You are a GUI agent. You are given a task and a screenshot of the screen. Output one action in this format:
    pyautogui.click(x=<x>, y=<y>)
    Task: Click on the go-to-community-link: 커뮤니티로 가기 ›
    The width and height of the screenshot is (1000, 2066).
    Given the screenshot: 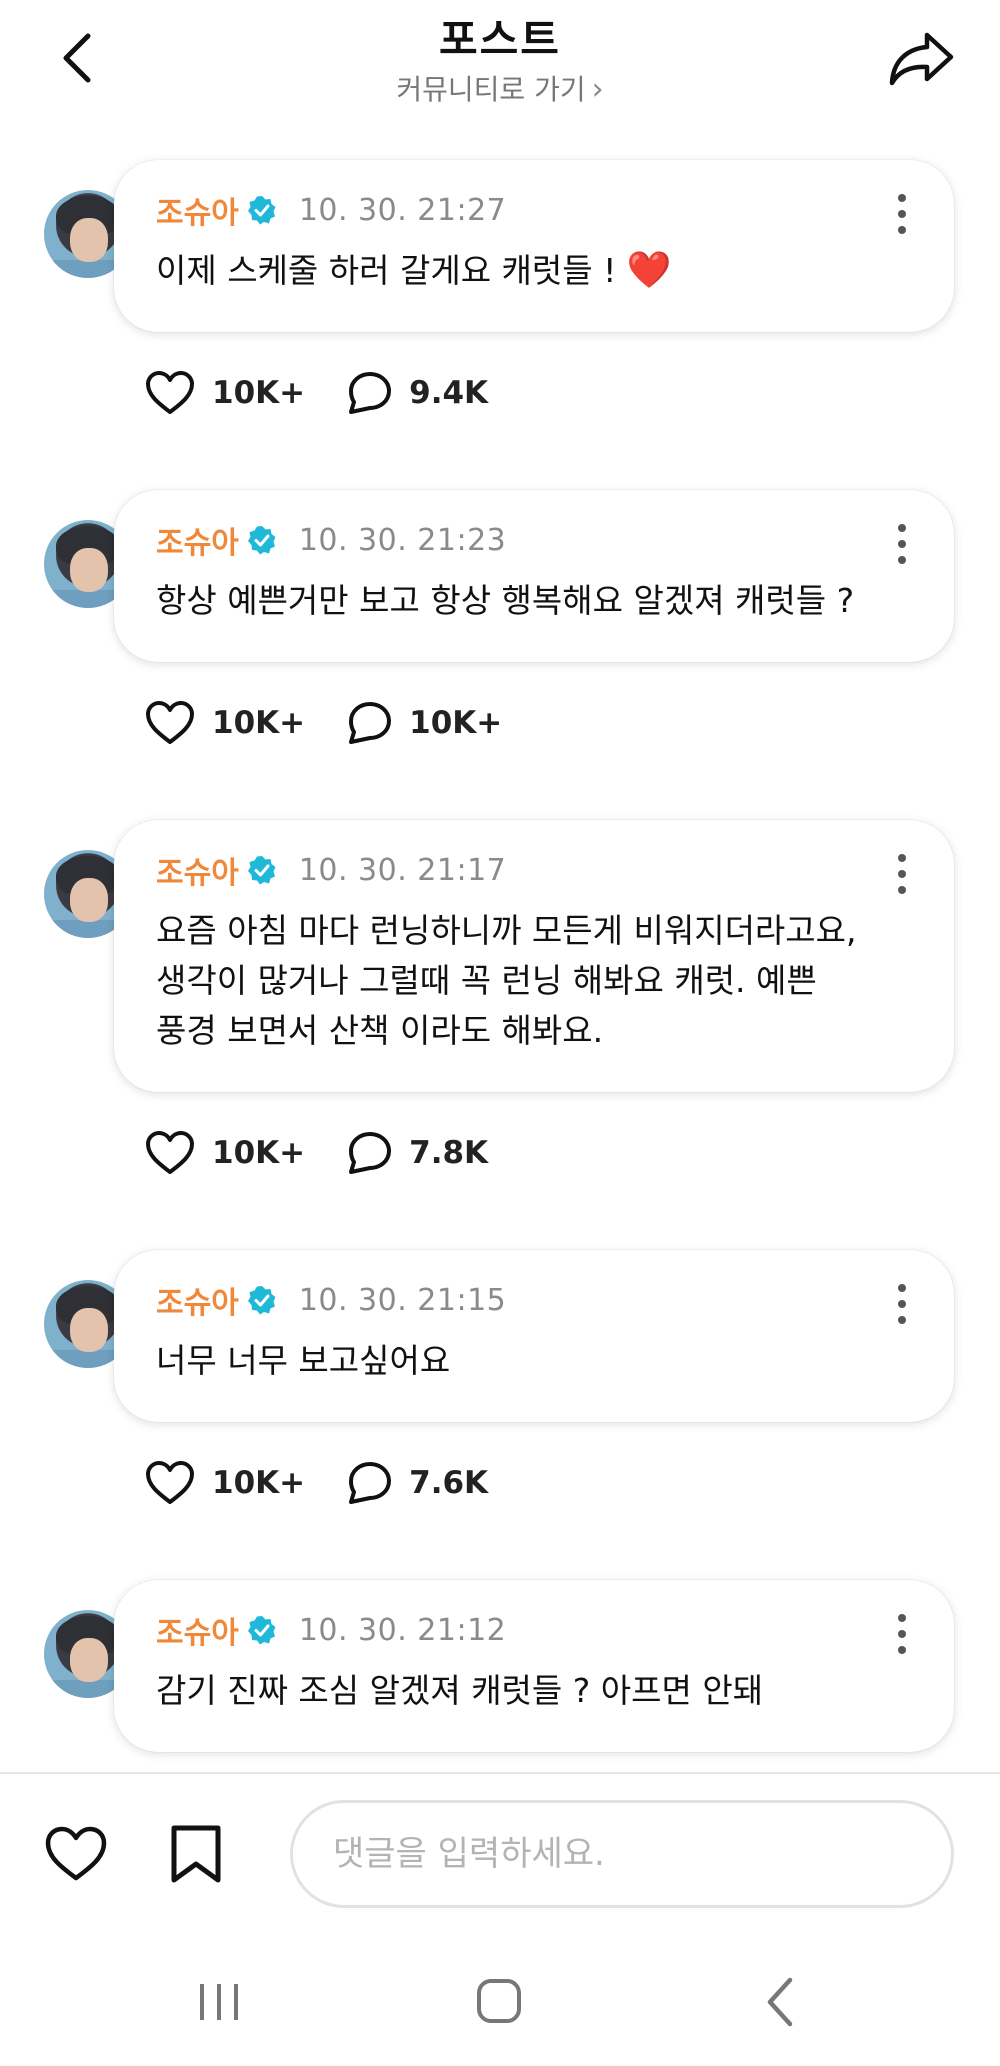 What is the action you would take?
    pyautogui.click(x=500, y=88)
    